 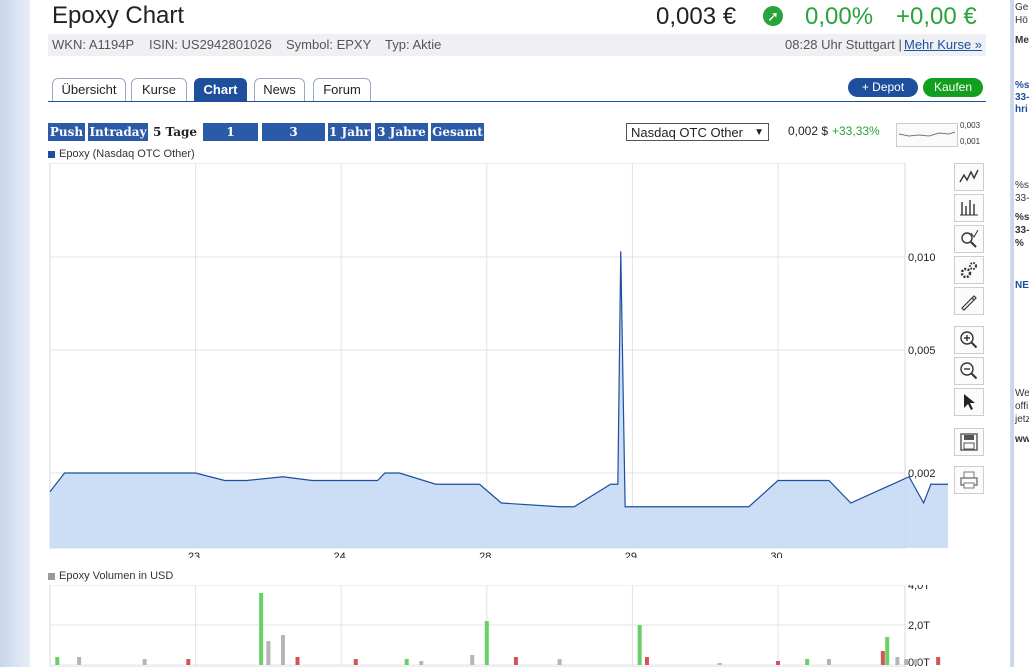 I want to click on x-tick-label: 23., so click(x=195, y=554).